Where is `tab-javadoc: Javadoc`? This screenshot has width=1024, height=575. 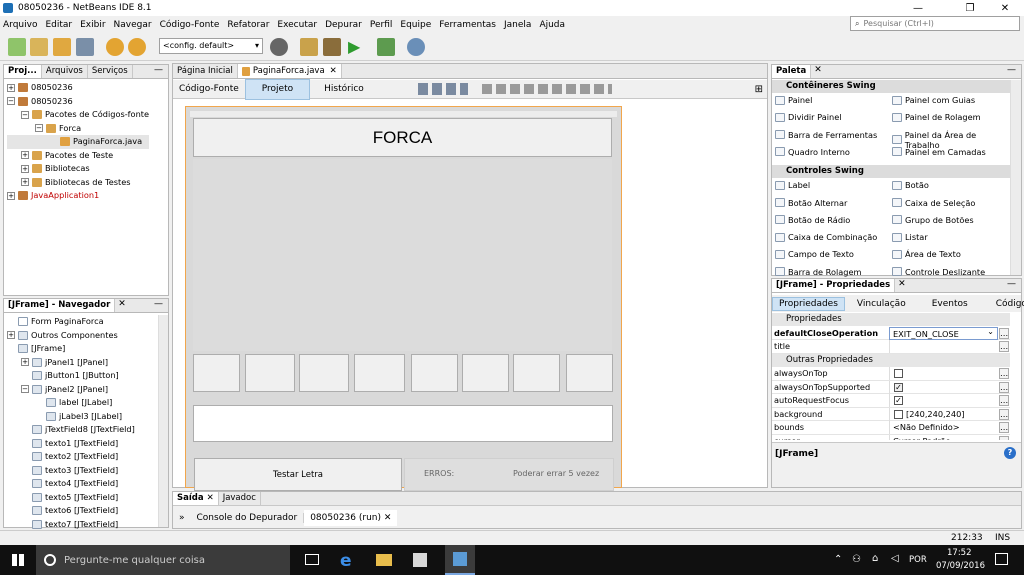
tab-javadoc: Javadoc is located at coordinates (240, 498).